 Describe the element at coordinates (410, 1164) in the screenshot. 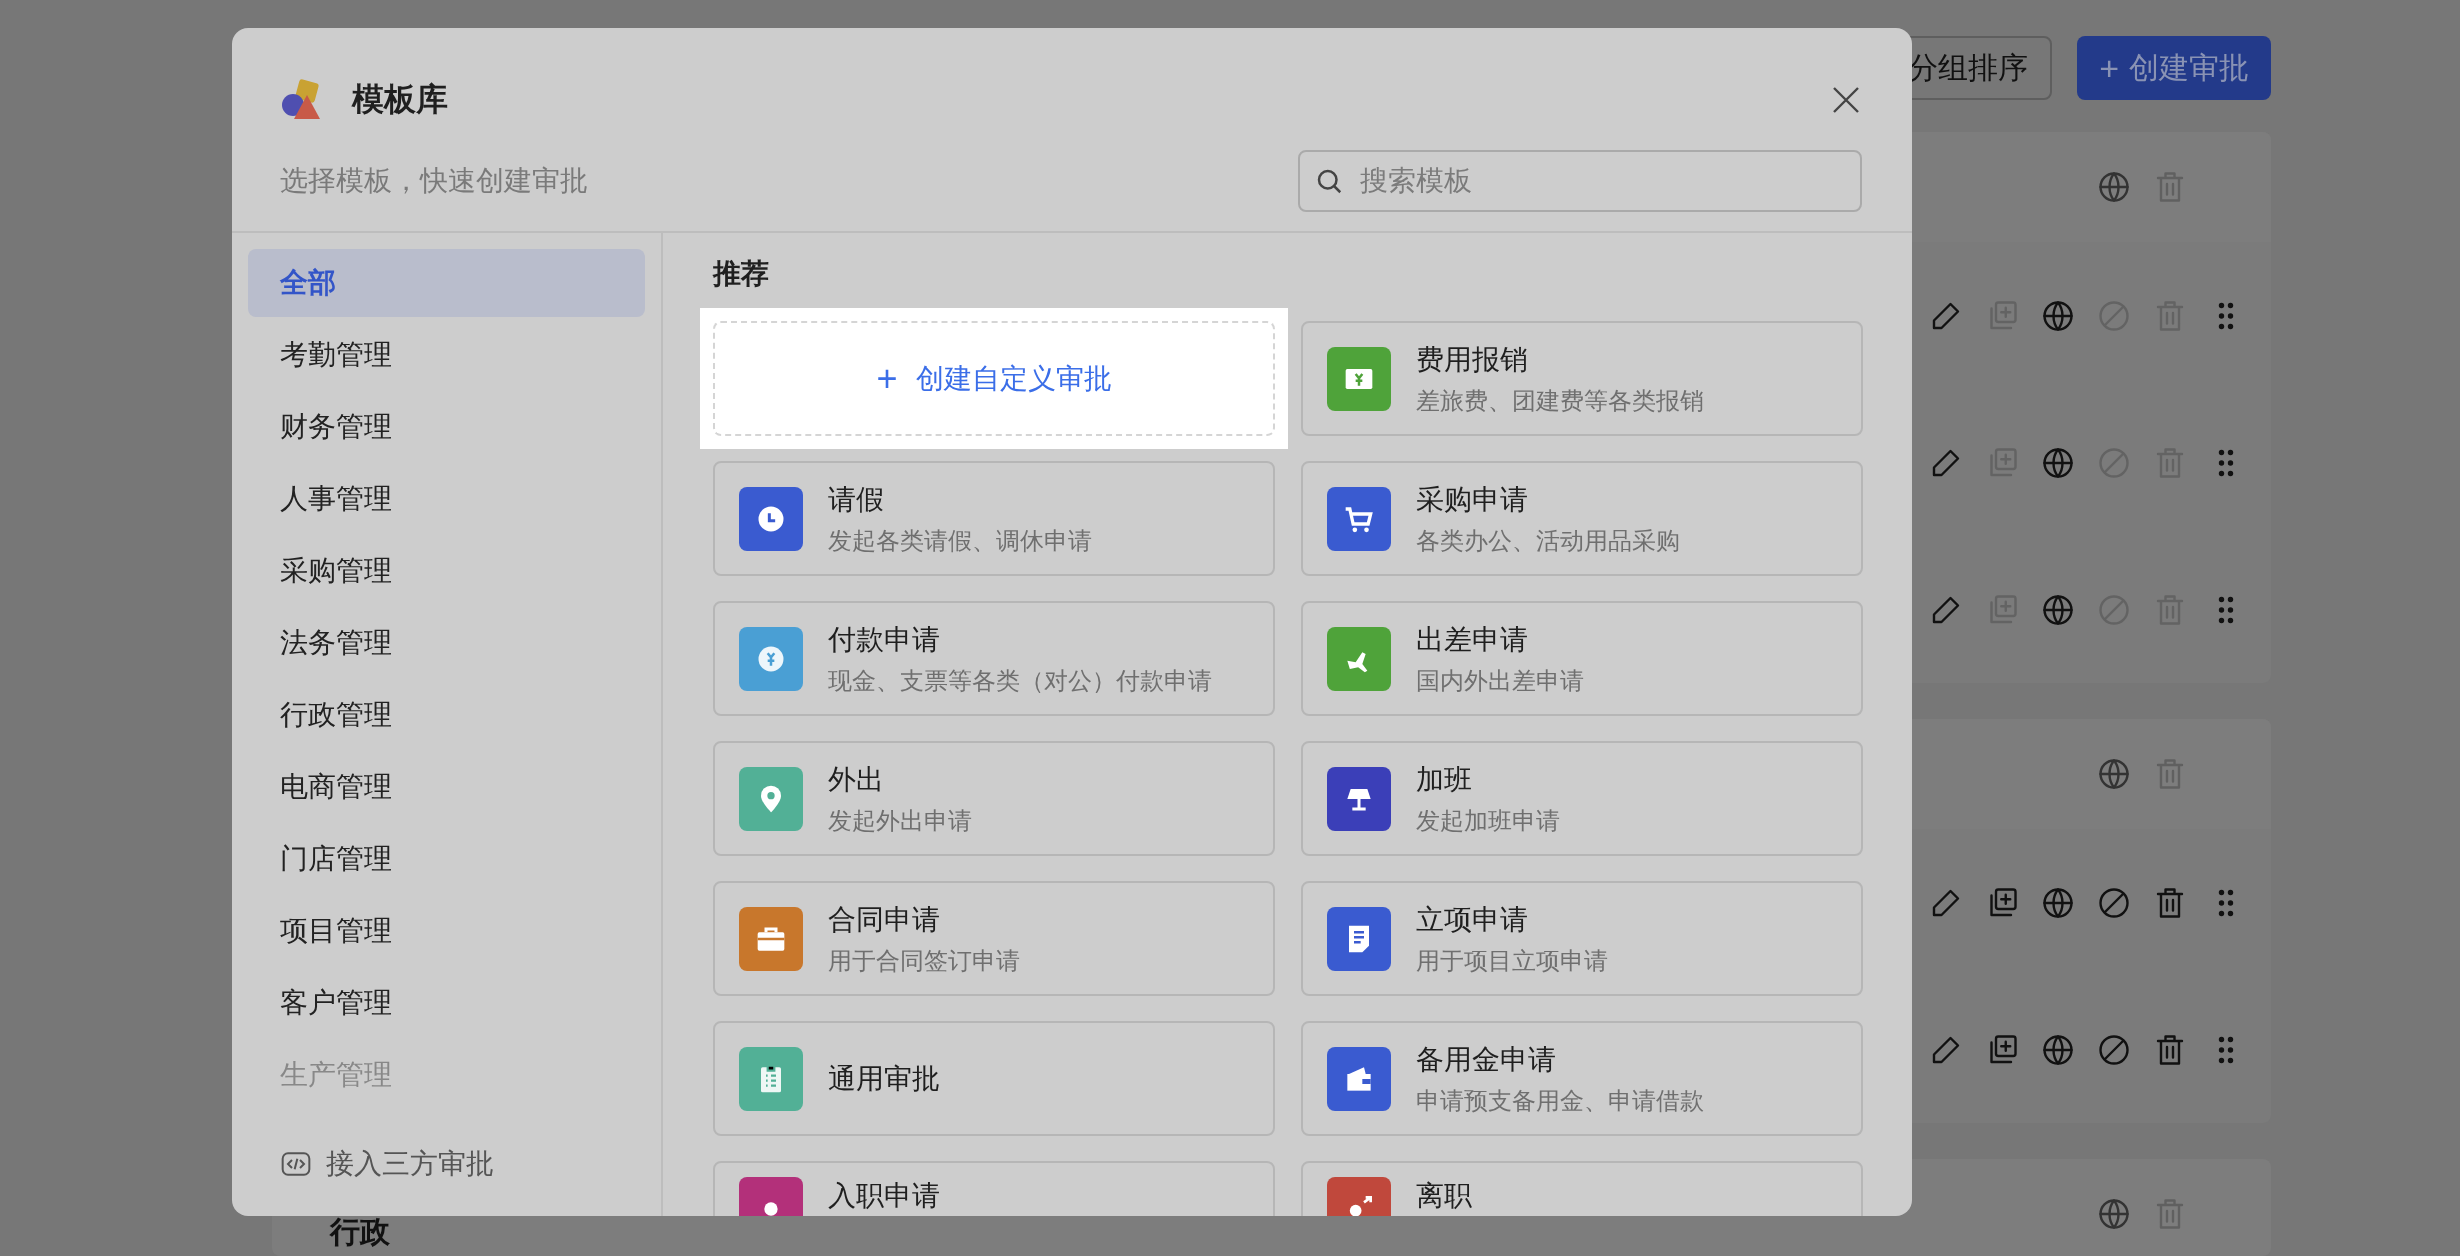

I see `third-party-label: 接入三方审批` at that location.